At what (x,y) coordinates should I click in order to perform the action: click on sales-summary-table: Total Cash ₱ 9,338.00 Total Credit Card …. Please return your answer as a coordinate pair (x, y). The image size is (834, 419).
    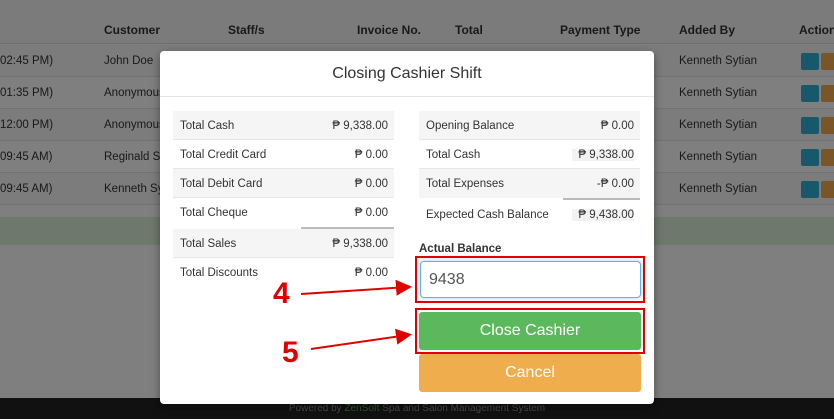
    Looking at the image, I should click on (283, 199).